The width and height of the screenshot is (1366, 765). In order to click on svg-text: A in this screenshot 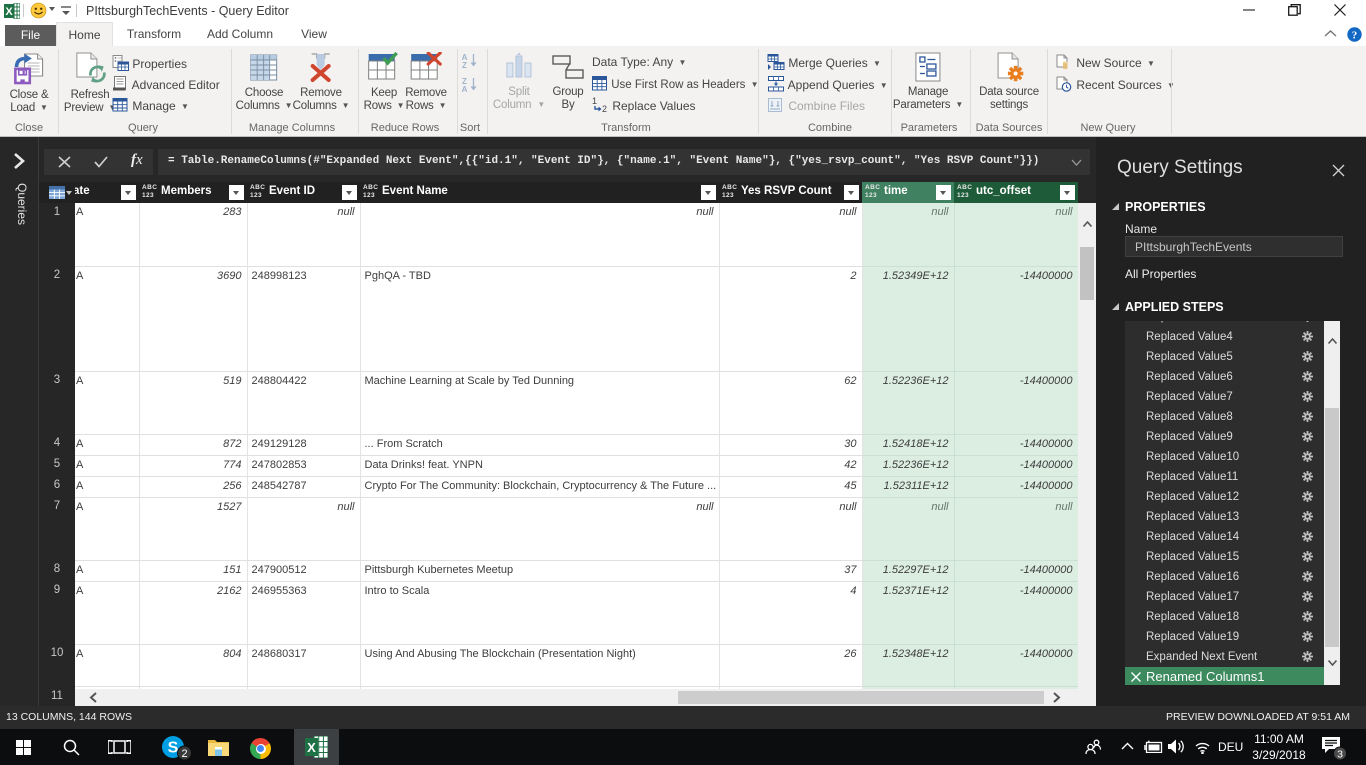, I will do `click(465, 88)`.